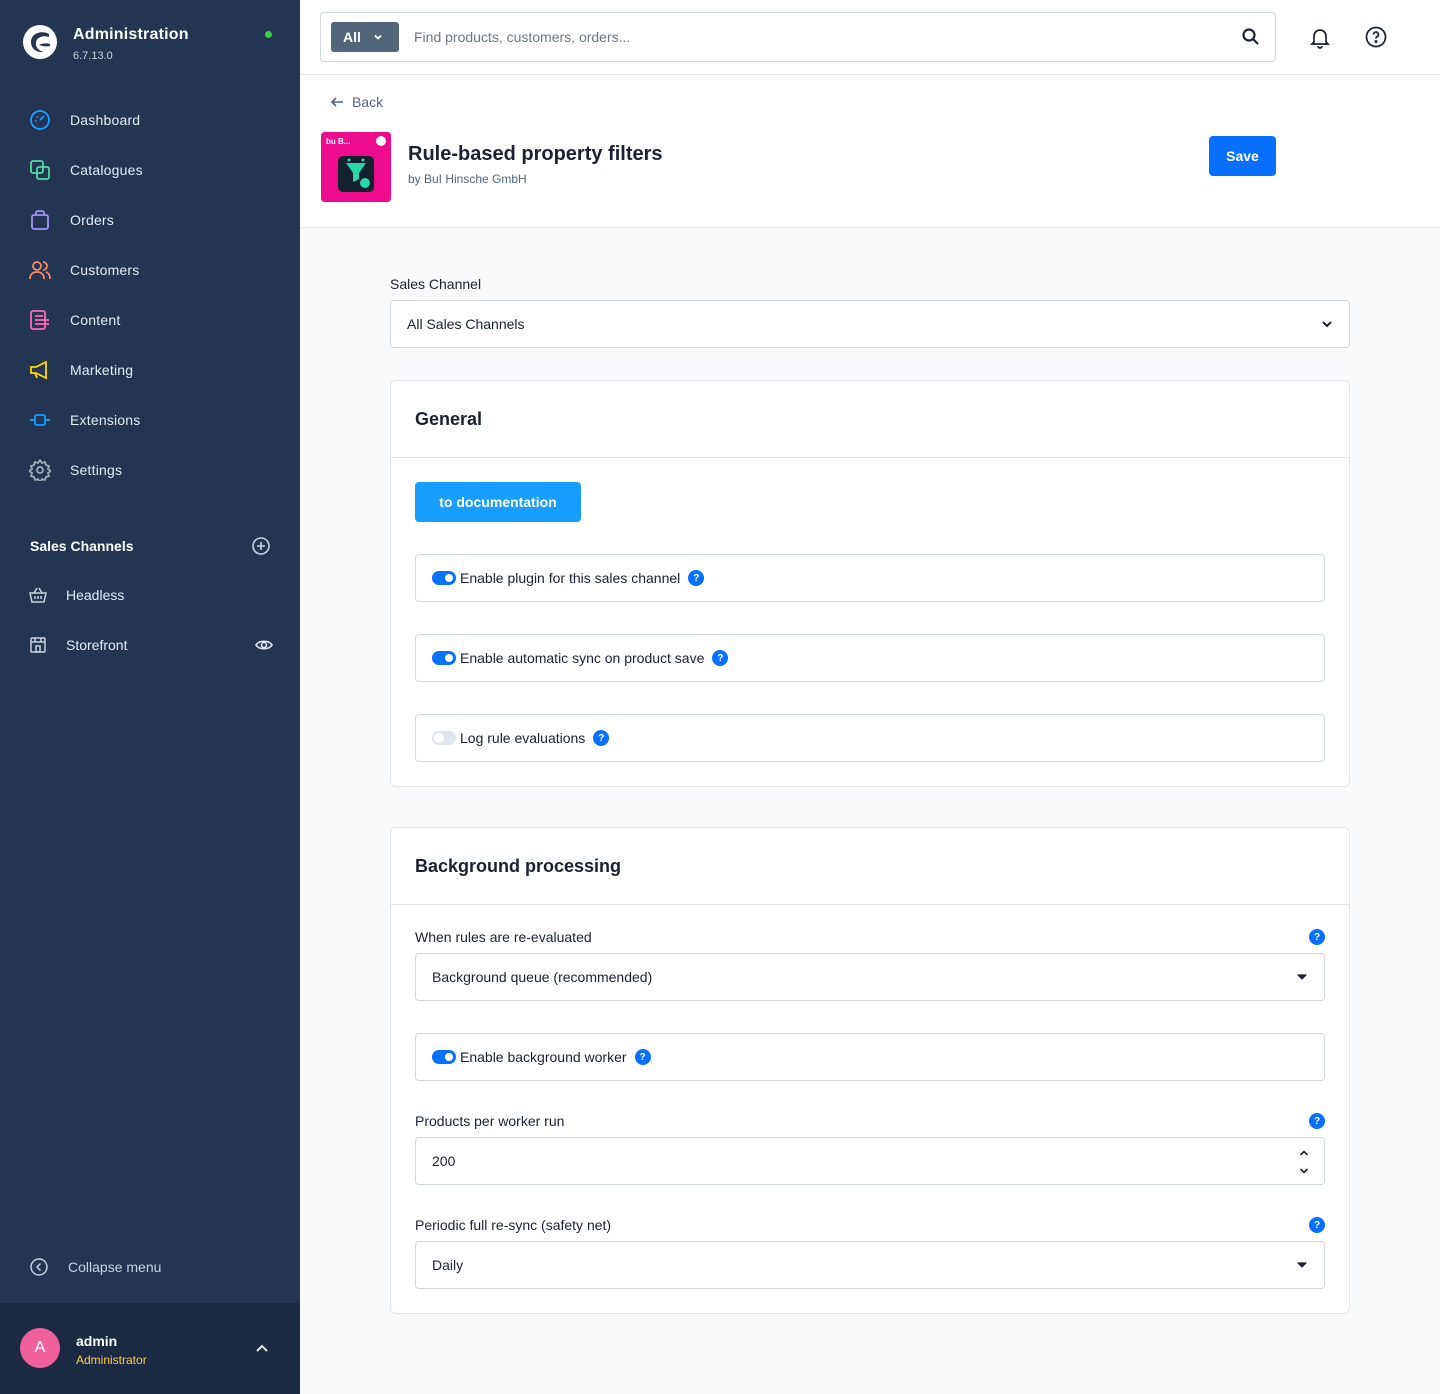  Describe the element at coordinates (444, 578) in the screenshot. I see `enable-plugin-toggle` at that location.